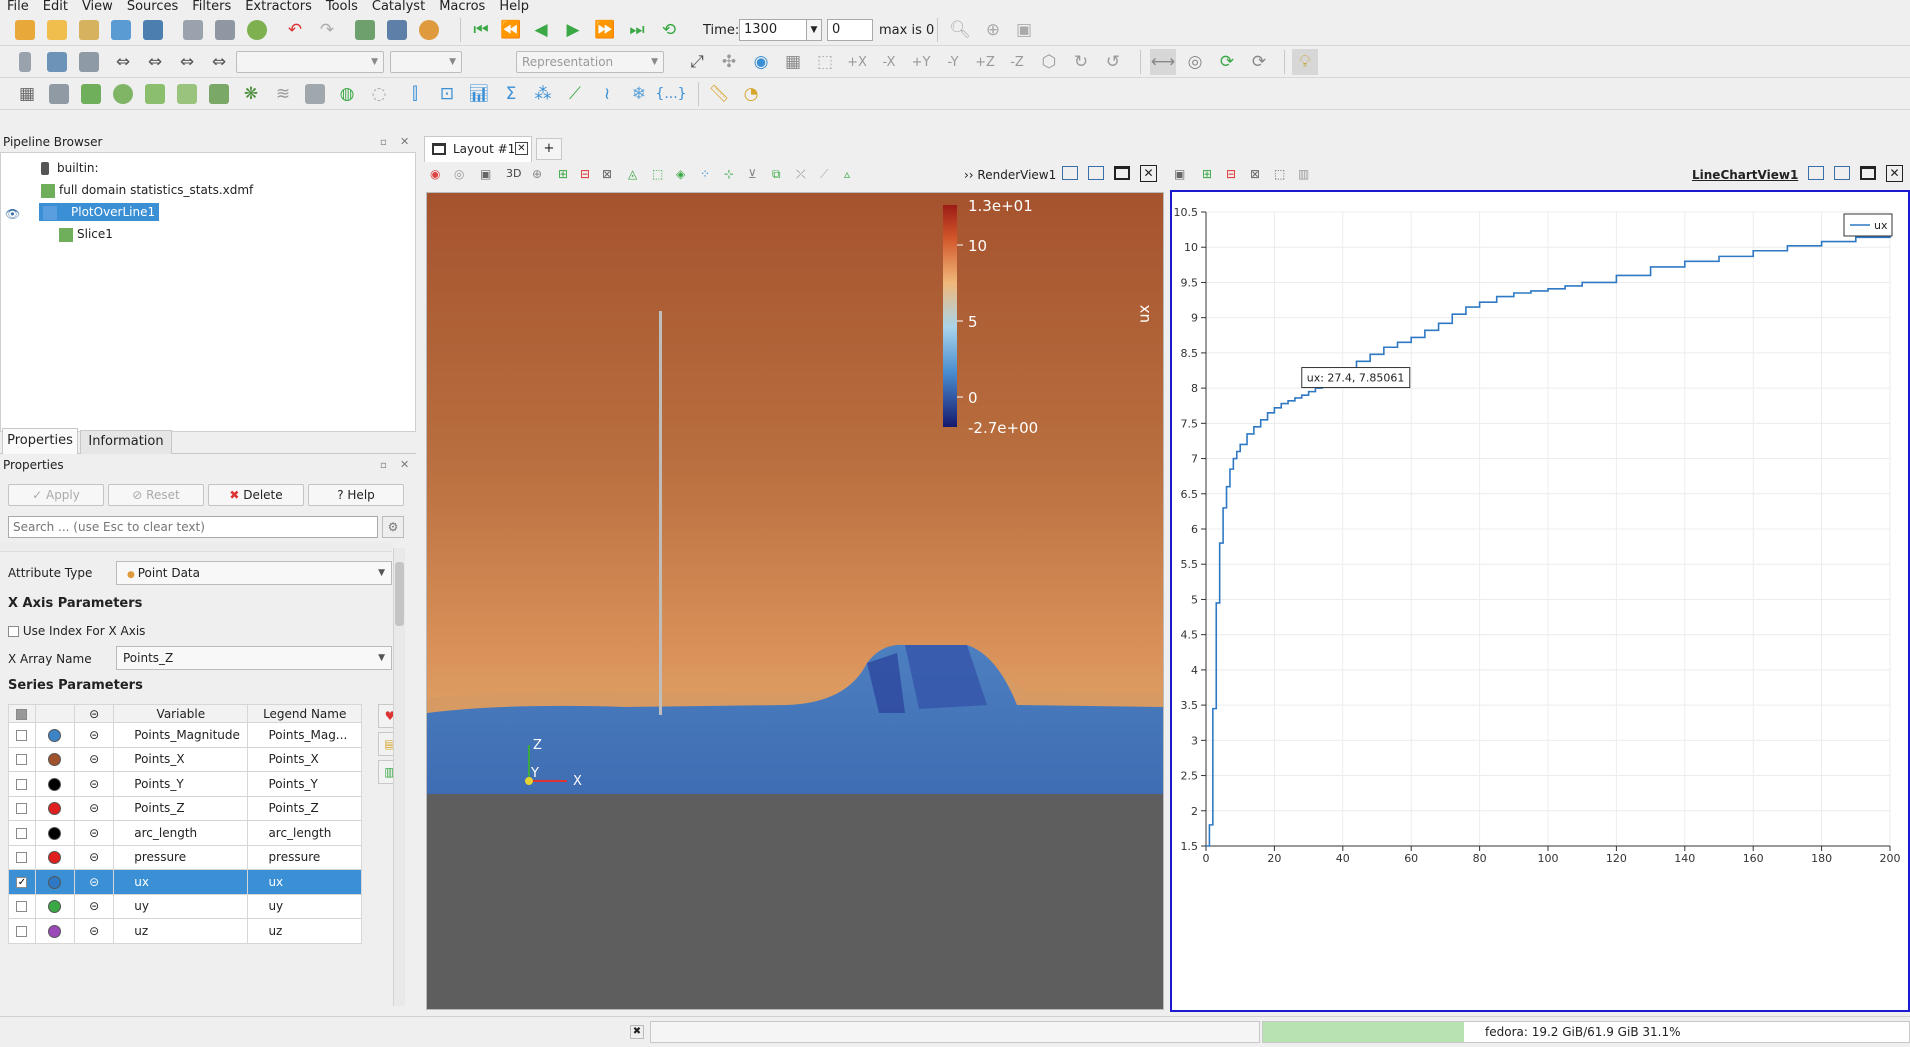 This screenshot has width=1910, height=1047. What do you see at coordinates (921, 62) in the screenshot?
I see `view-plus-y-icon: +Y` at bounding box center [921, 62].